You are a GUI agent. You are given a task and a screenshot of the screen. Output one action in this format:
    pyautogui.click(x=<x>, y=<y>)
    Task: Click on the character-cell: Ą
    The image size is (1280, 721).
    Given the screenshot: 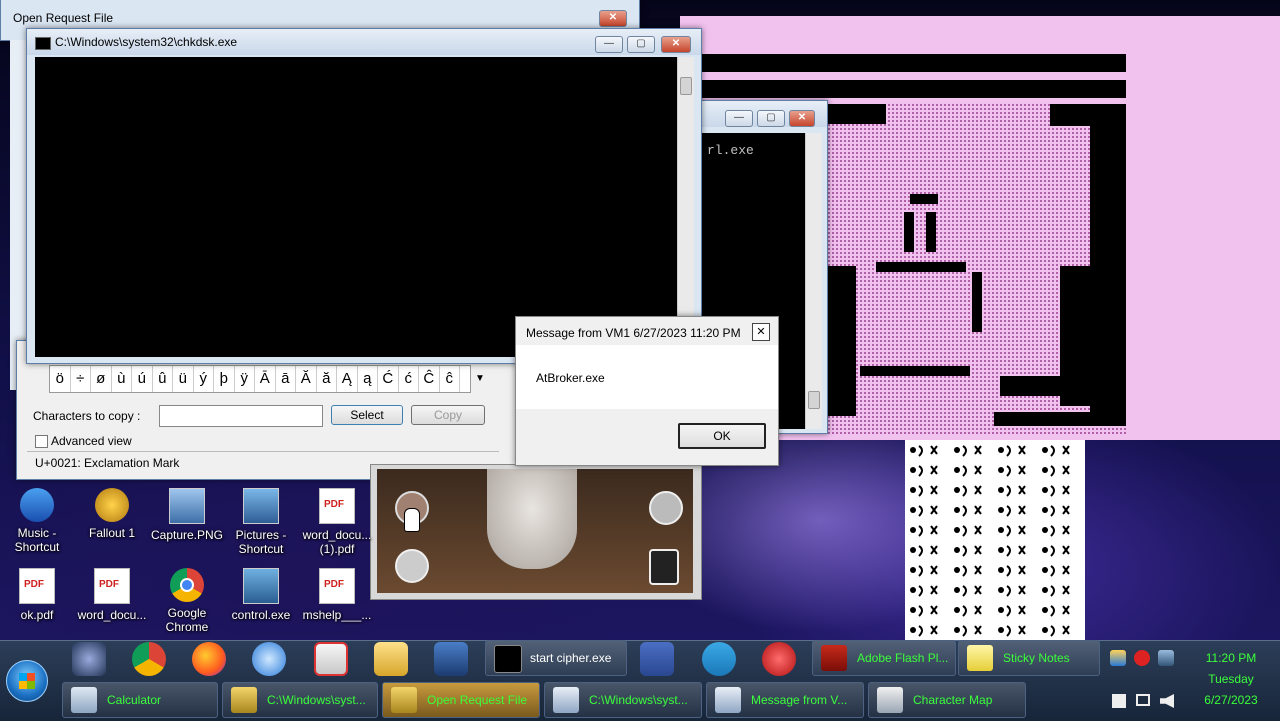 What is the action you would take?
    pyautogui.click(x=347, y=379)
    